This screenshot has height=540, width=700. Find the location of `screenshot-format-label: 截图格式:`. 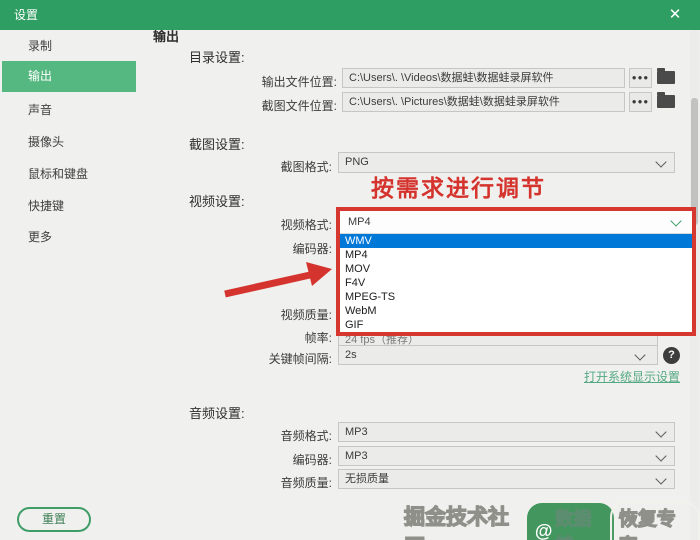

screenshot-format-label: 截图格式: is located at coordinates (306, 167).